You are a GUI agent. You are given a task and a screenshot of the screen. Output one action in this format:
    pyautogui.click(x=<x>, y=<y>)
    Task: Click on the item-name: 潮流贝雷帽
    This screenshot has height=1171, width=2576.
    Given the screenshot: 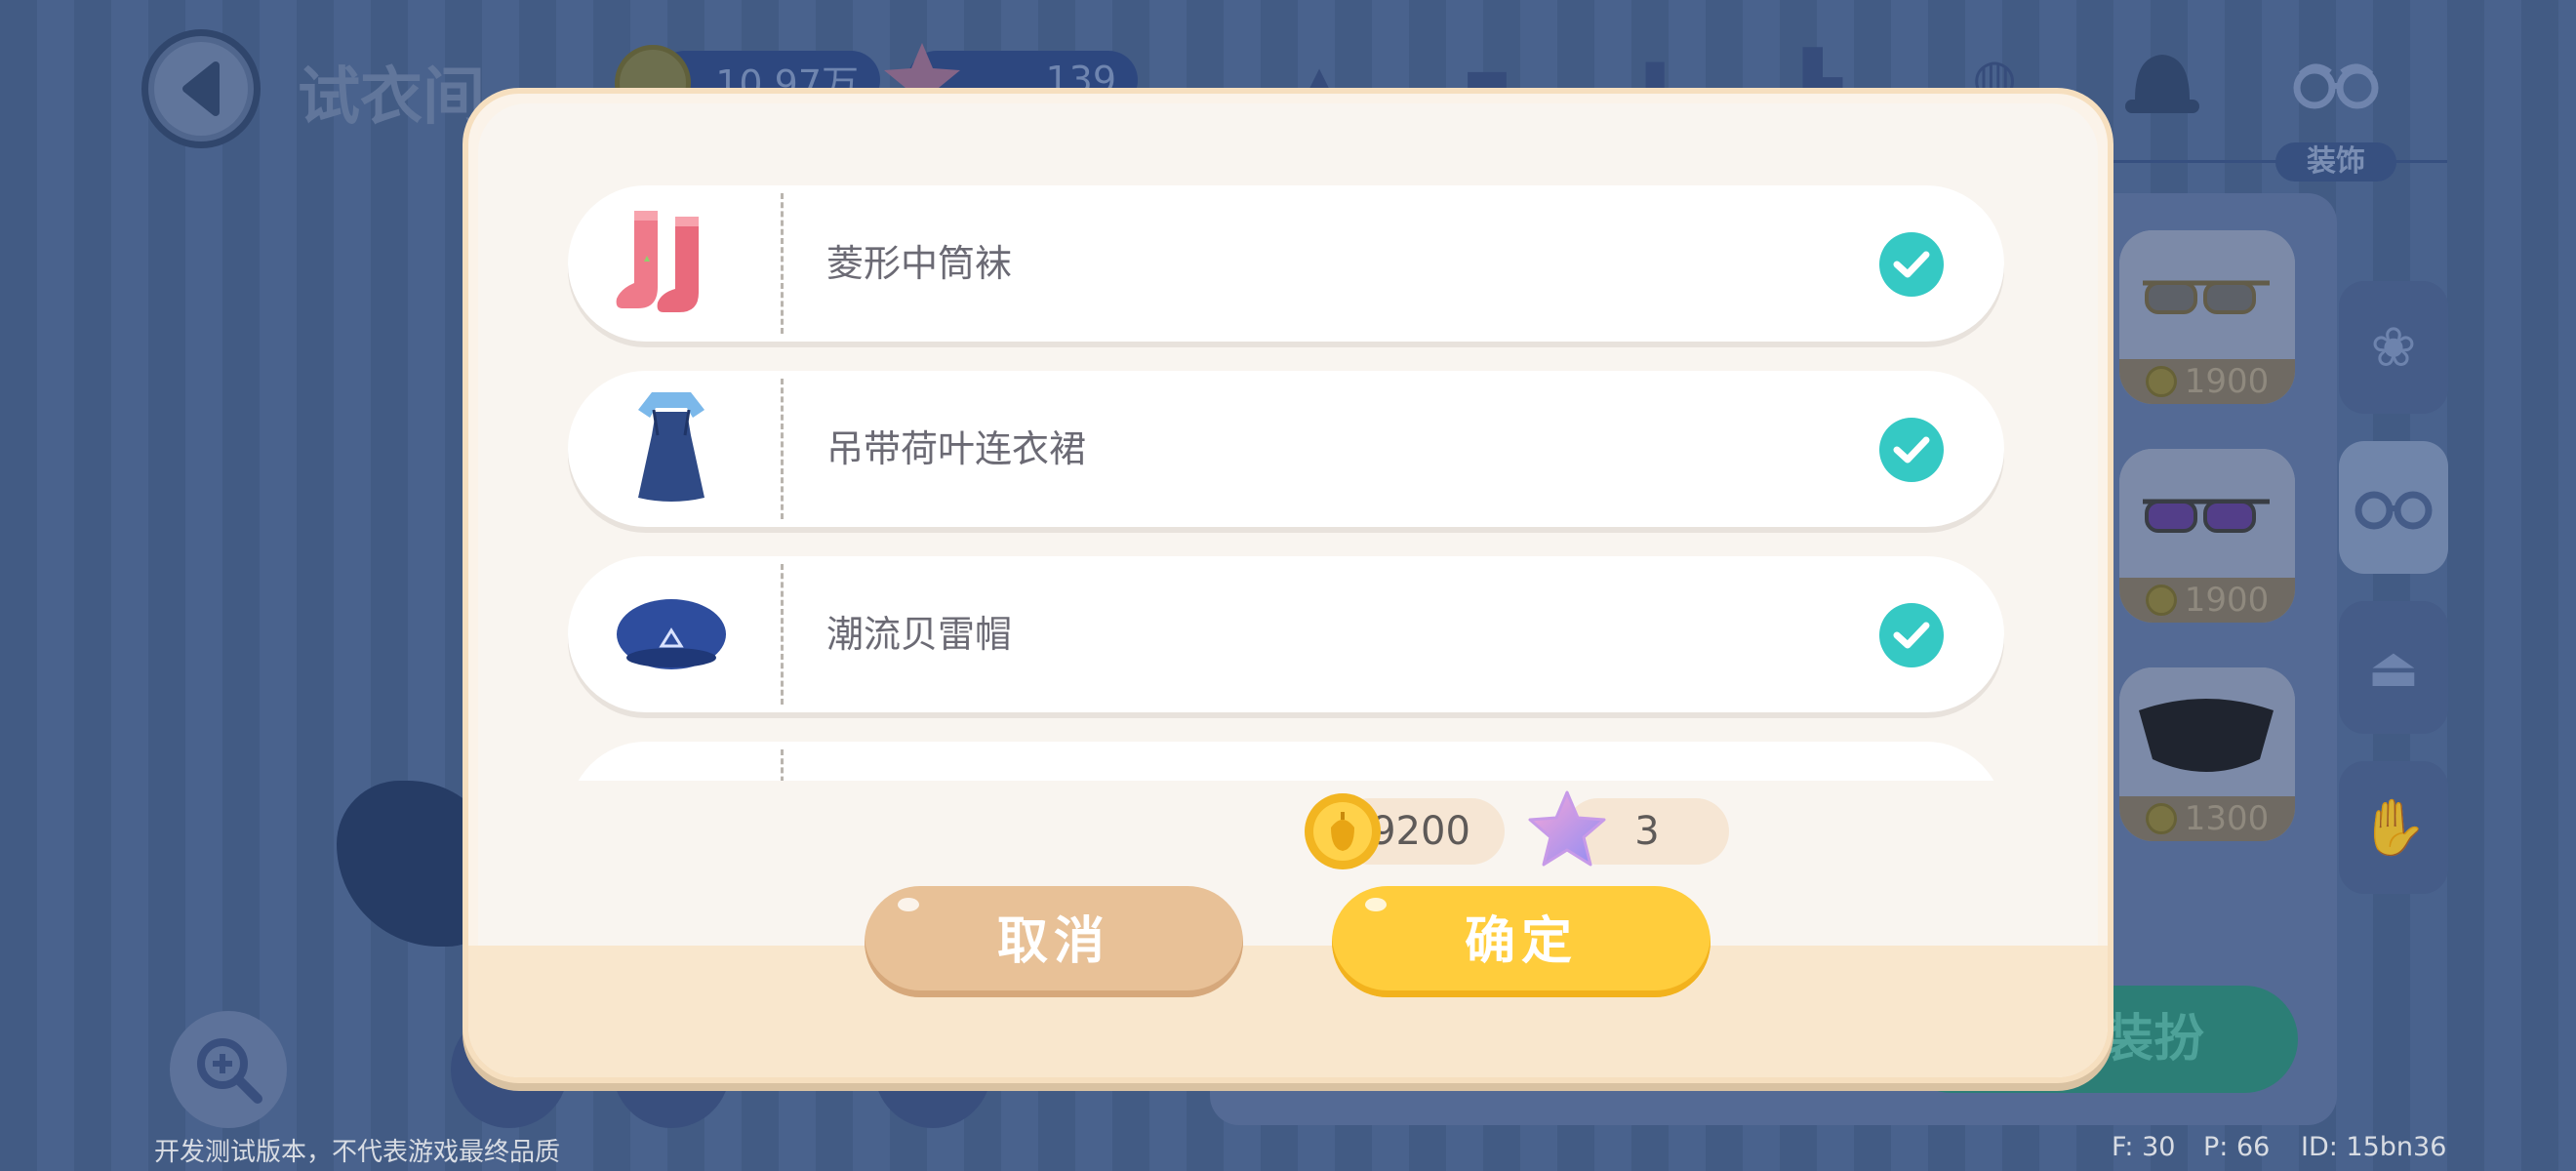 What is the action you would take?
    pyautogui.click(x=919, y=634)
    